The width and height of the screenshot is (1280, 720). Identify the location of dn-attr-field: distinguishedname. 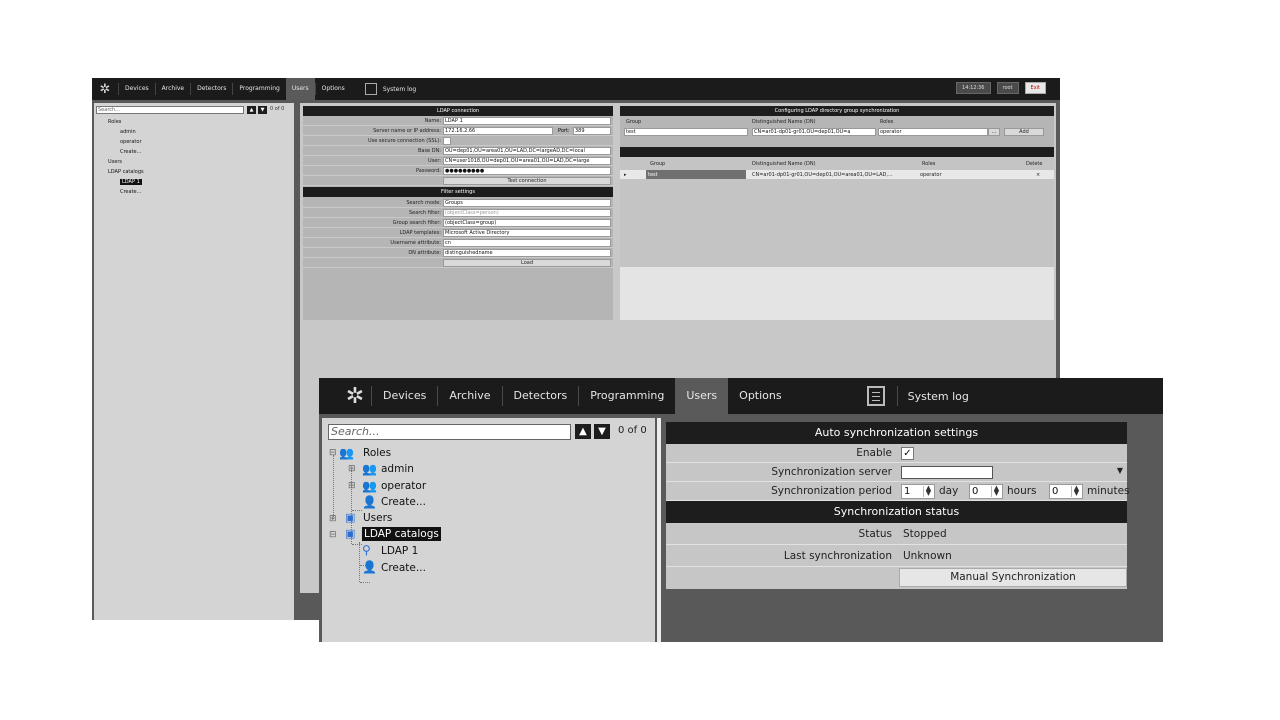
(527, 253).